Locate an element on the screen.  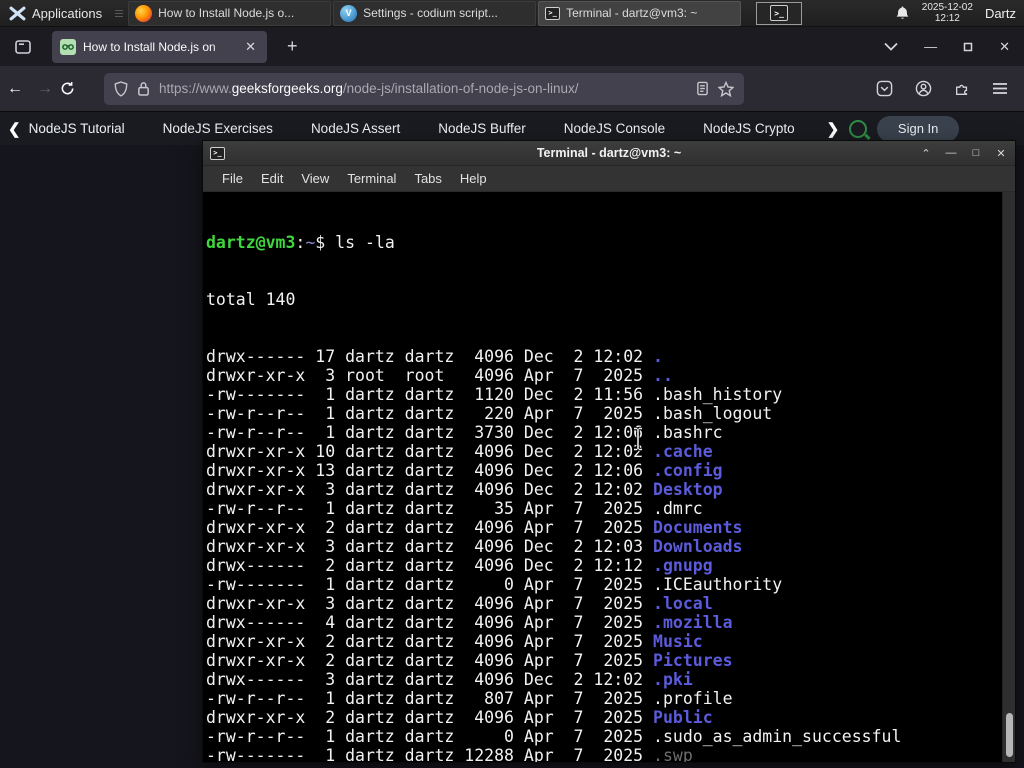
terminal-title-bar: >_ Terminal - dartz@vm3: ~ ⌃ — □ ✕ is located at coordinates (609, 153).